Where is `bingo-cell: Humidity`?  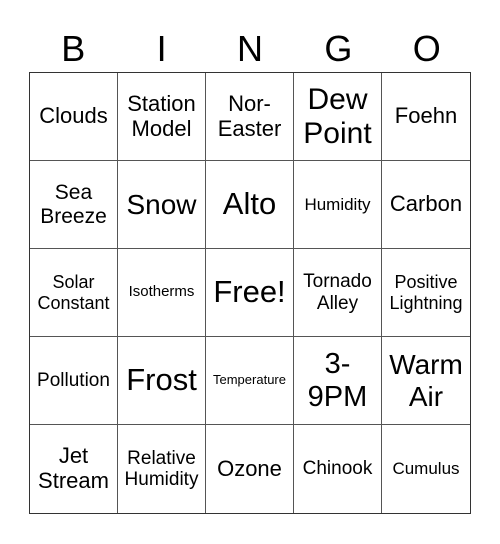 bingo-cell: Humidity is located at coordinates (338, 205).